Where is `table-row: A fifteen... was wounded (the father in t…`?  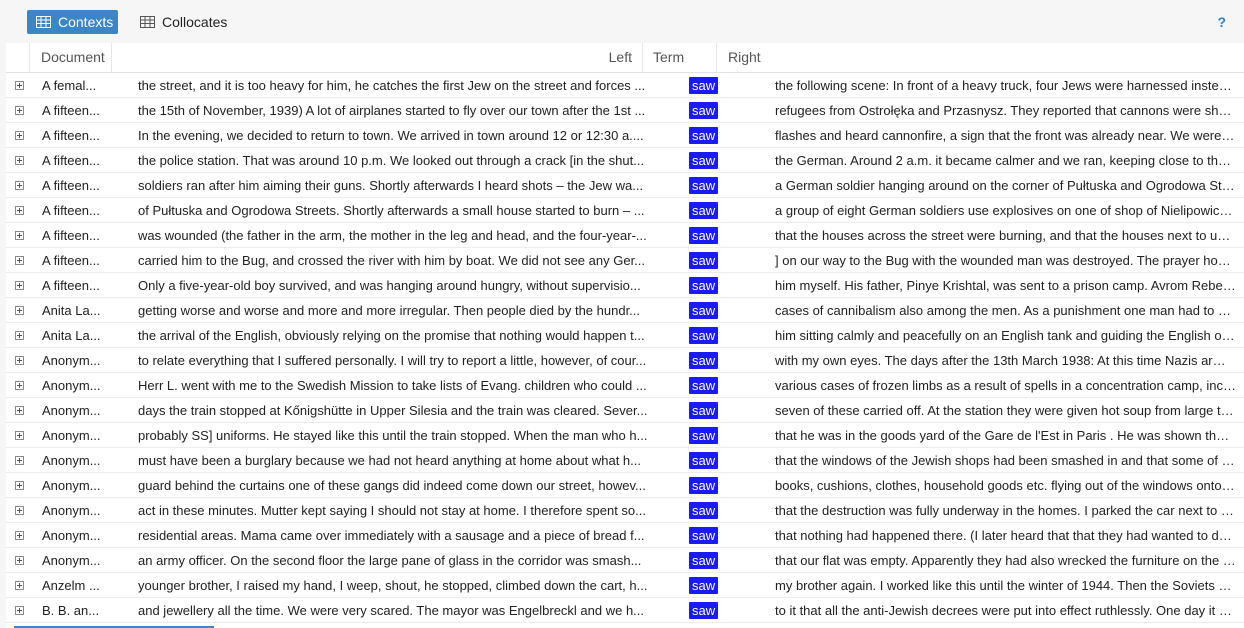
table-row: A fifteen... was wounded (the father in t… is located at coordinates (625, 235).